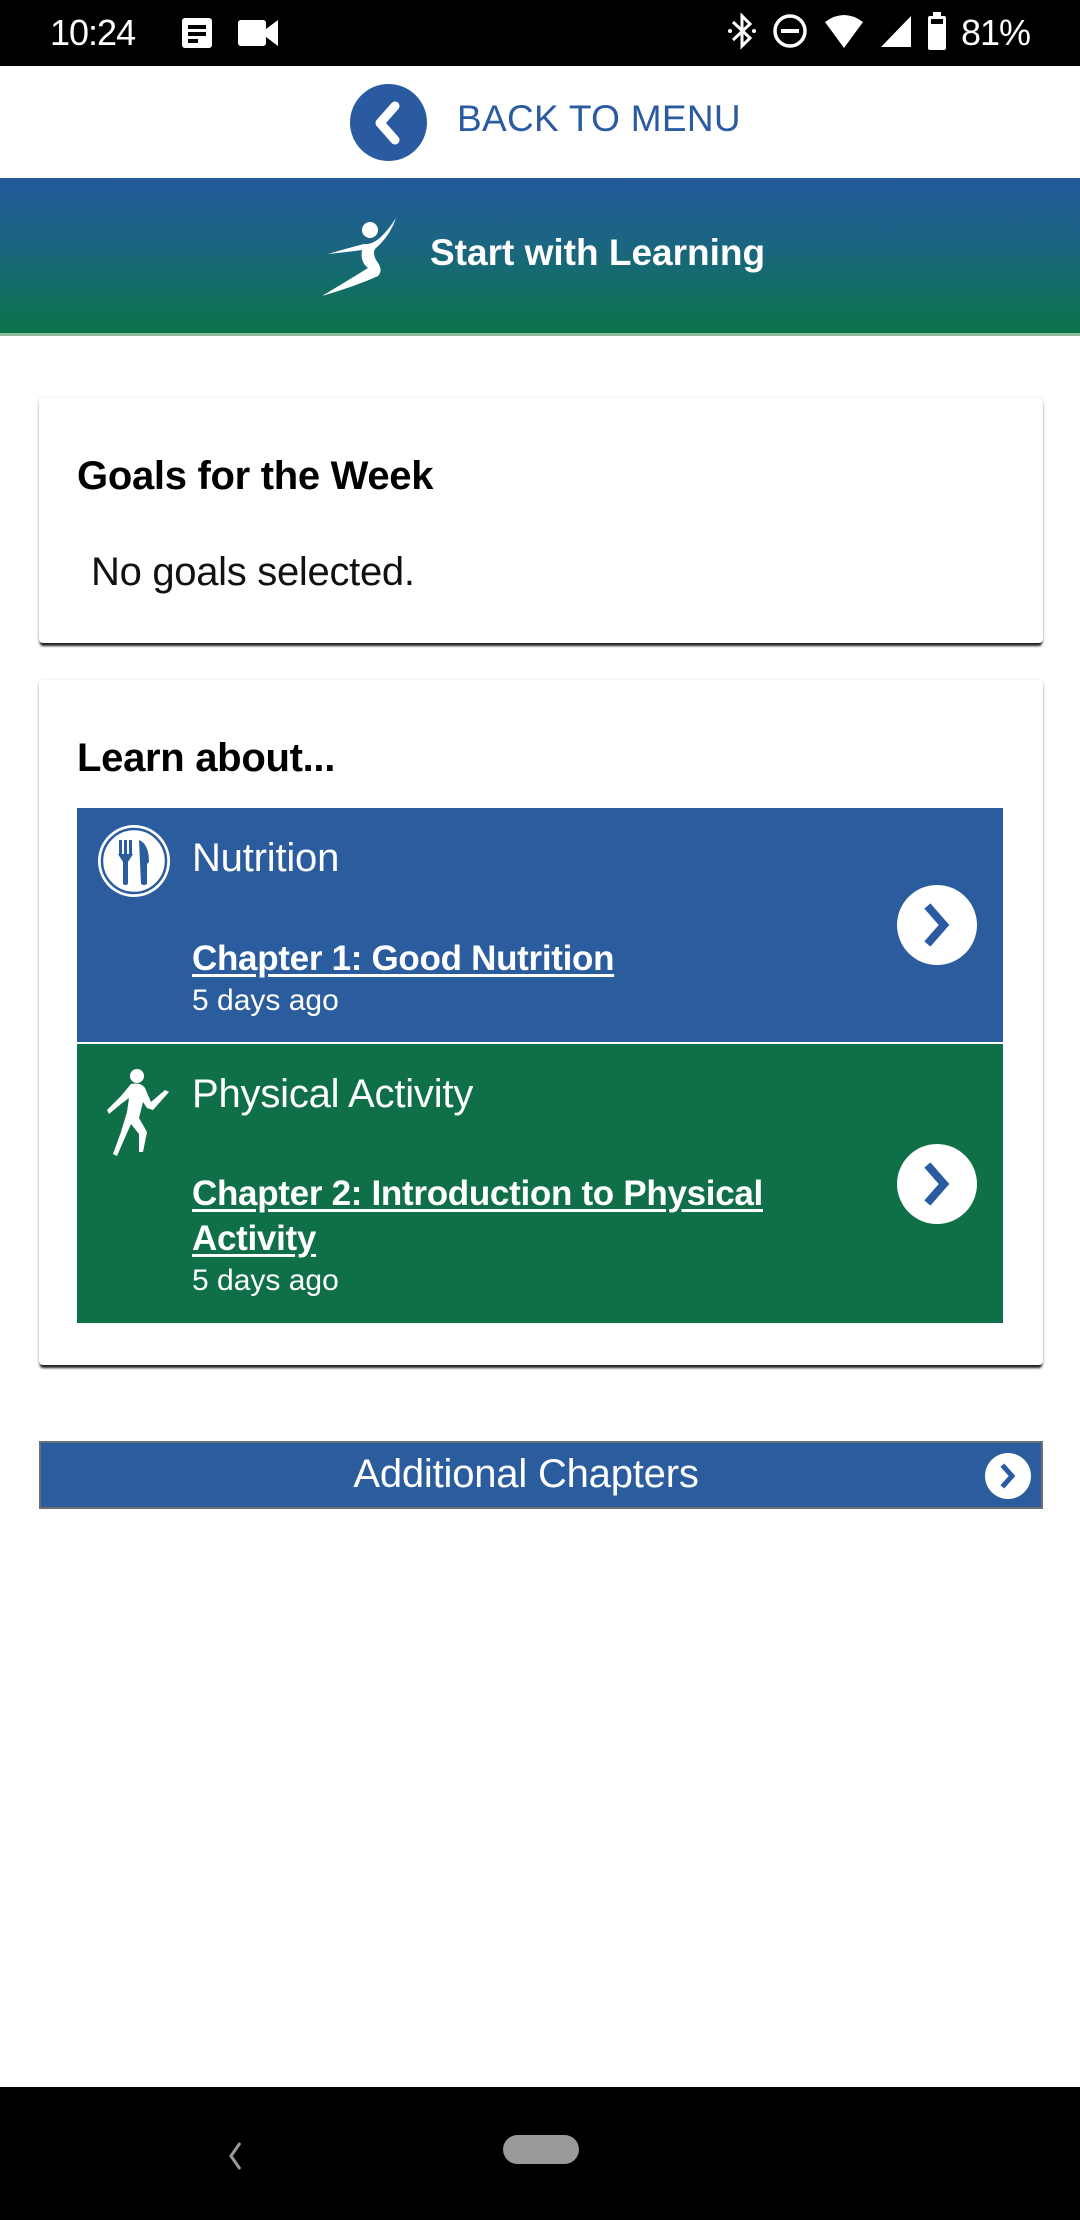 Image resolution: width=1080 pixels, height=2220 pixels. Describe the element at coordinates (937, 33) in the screenshot. I see `battery-icon` at that location.